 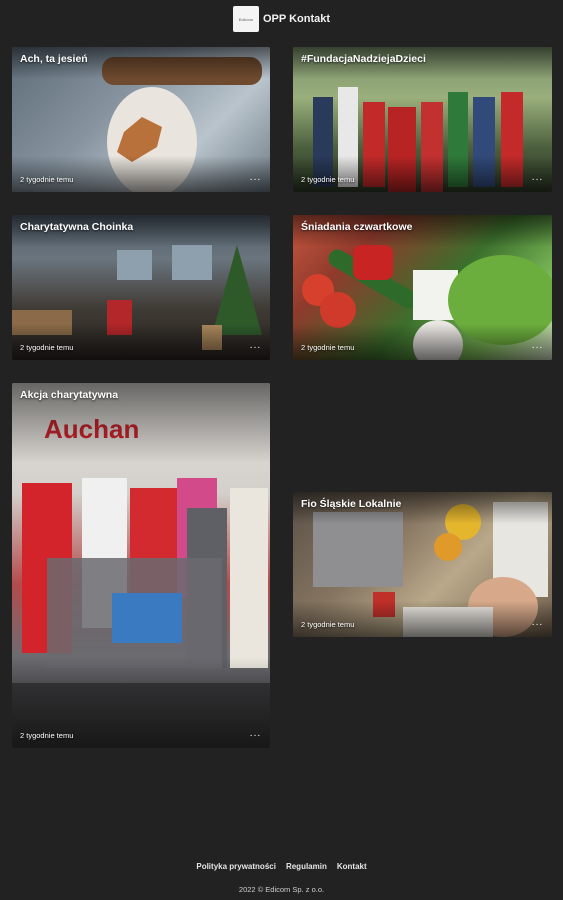 I want to click on post-title: #FundacjaNadziejaDzieci, so click(x=363, y=59).